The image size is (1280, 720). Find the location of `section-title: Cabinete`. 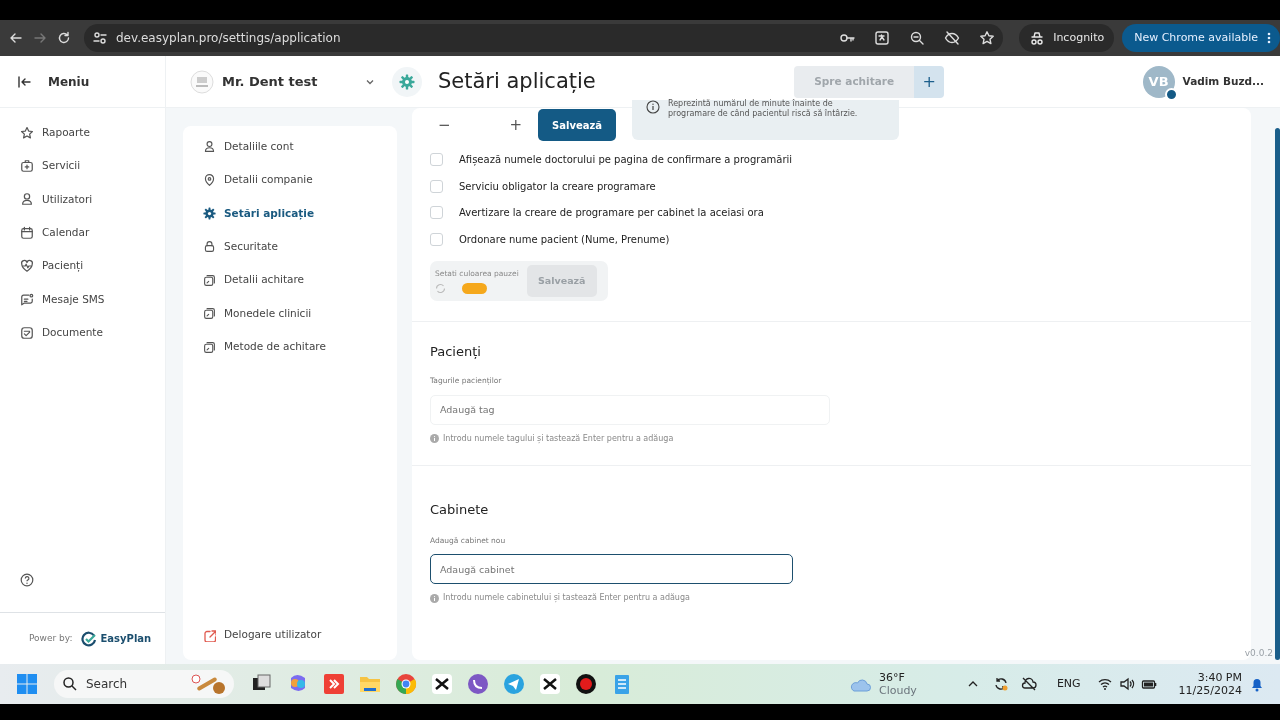

section-title: Cabinete is located at coordinates (460, 509).